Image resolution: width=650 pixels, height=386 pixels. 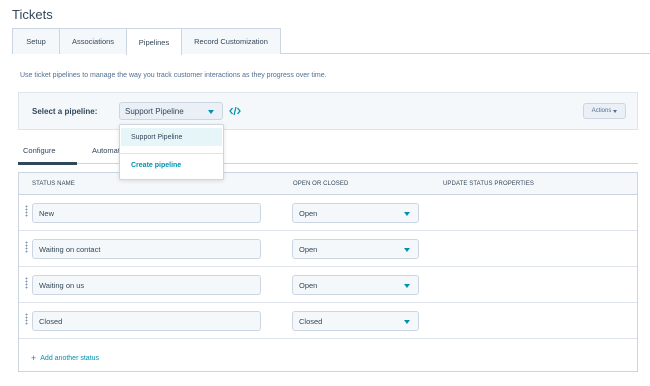 I want to click on tab-setup: Setup, so click(x=36, y=41).